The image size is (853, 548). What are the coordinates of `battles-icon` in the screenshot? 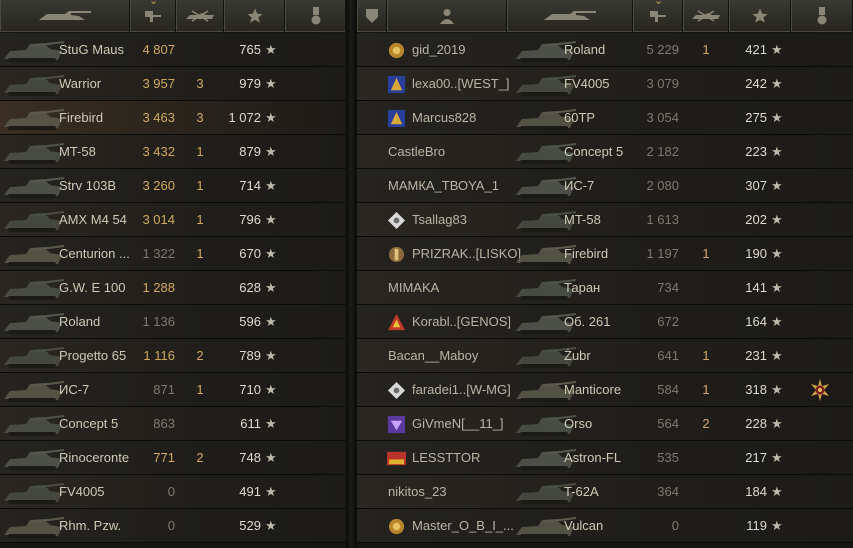 It's located at (658, 16).